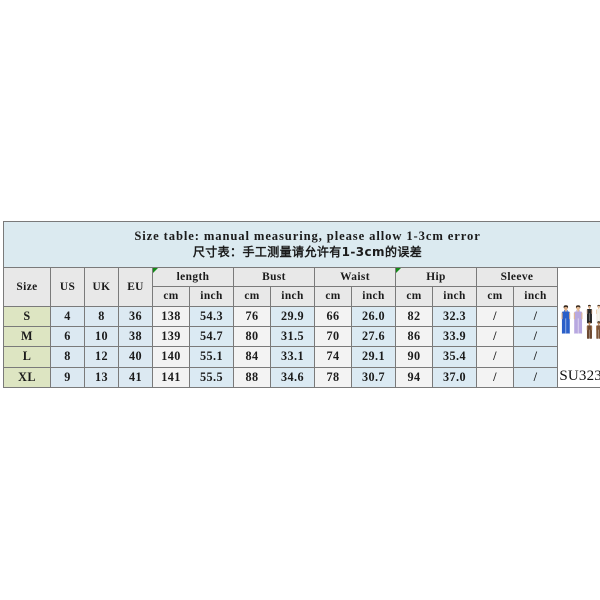  I want to click on cell-hip-cm: 94, so click(414, 377).